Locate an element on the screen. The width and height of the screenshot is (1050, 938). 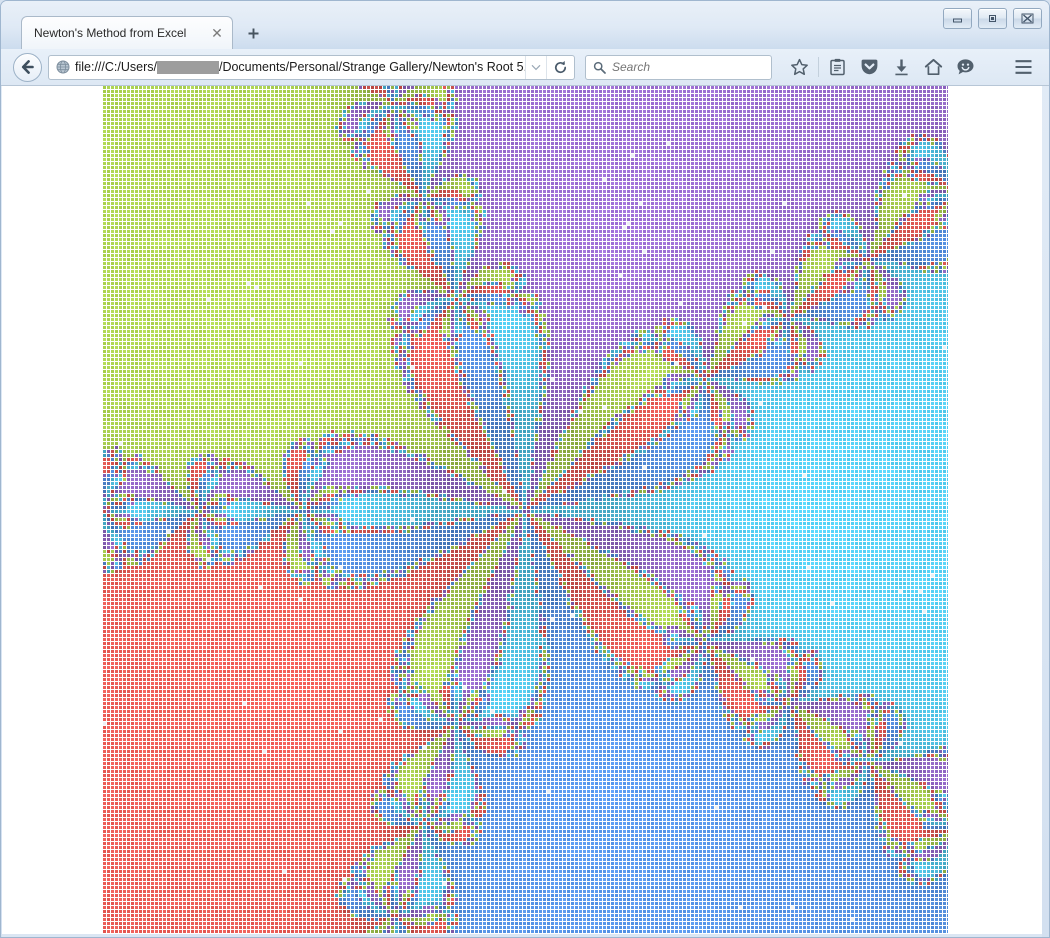
url-dropdown-button is located at coordinates (535, 67).